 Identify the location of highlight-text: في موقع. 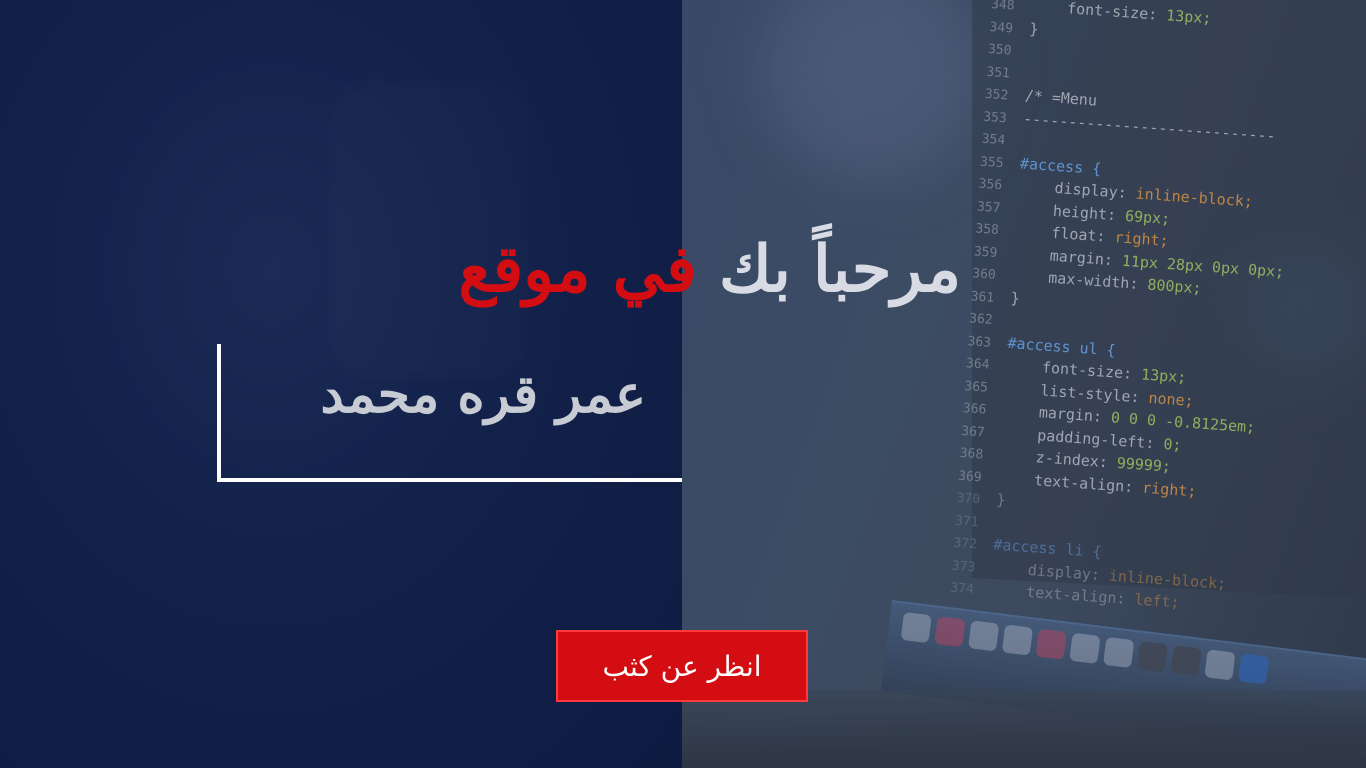
(577, 269).